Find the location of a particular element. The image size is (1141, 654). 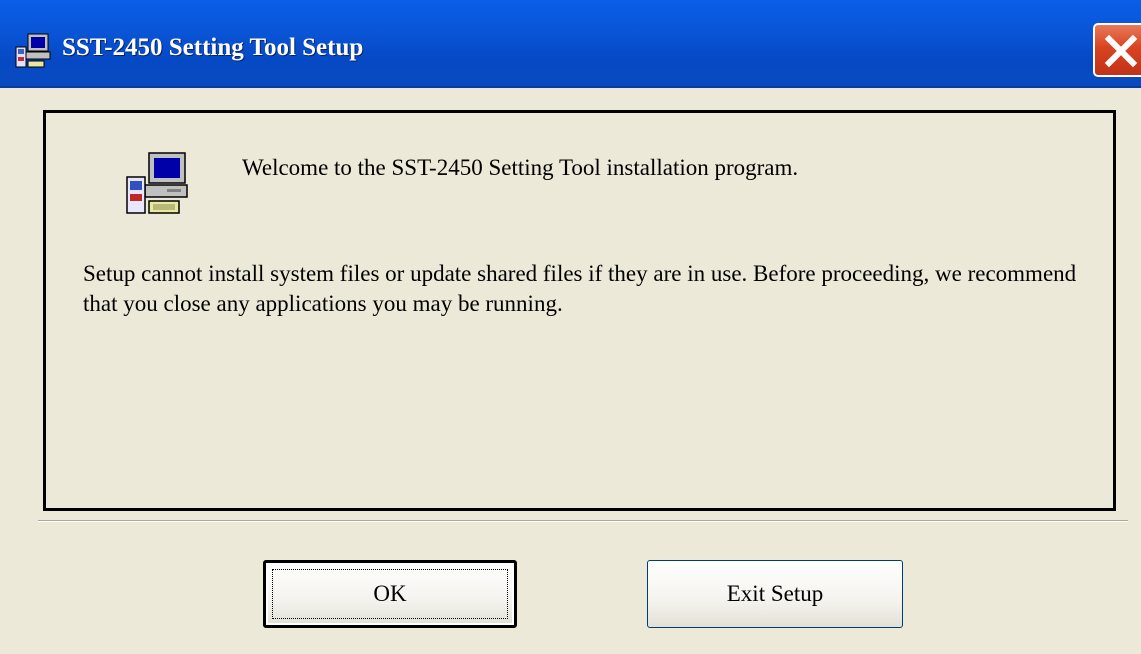

window-title: SST-2450 Setting Tool Setup is located at coordinates (213, 47).